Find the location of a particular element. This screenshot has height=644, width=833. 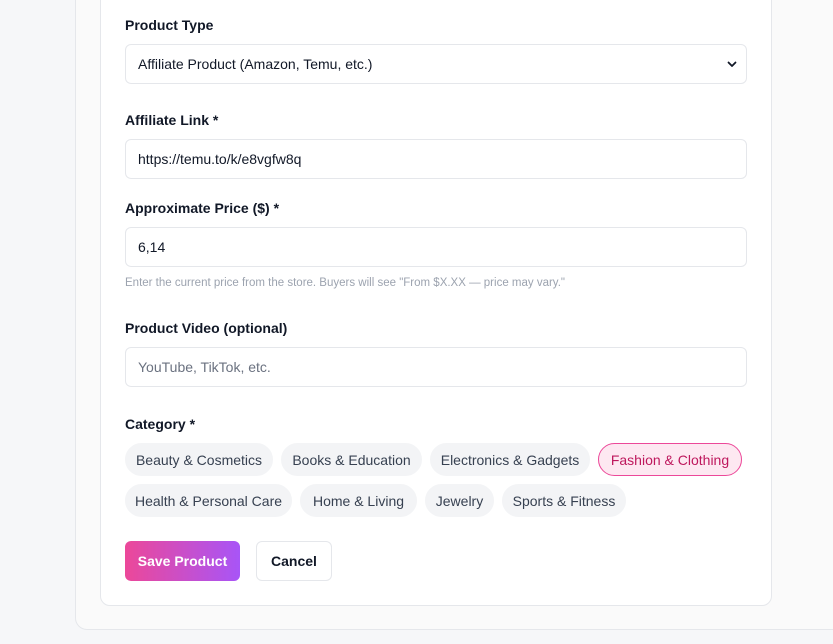

affiliate-link-input: https://temu.to/k/e8vgfw8q is located at coordinates (436, 159).